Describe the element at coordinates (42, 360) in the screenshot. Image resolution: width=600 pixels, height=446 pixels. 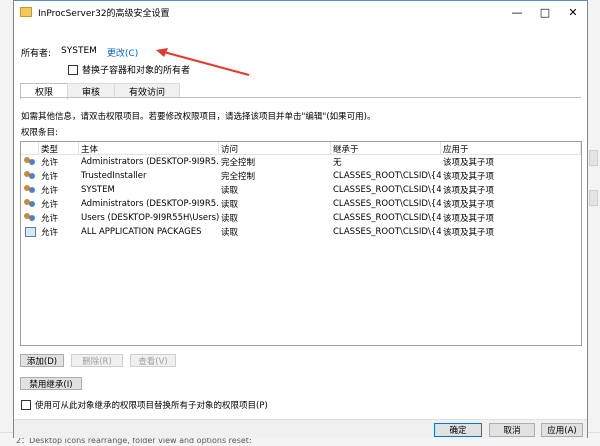
I see `add-button: 添加(D)` at that location.